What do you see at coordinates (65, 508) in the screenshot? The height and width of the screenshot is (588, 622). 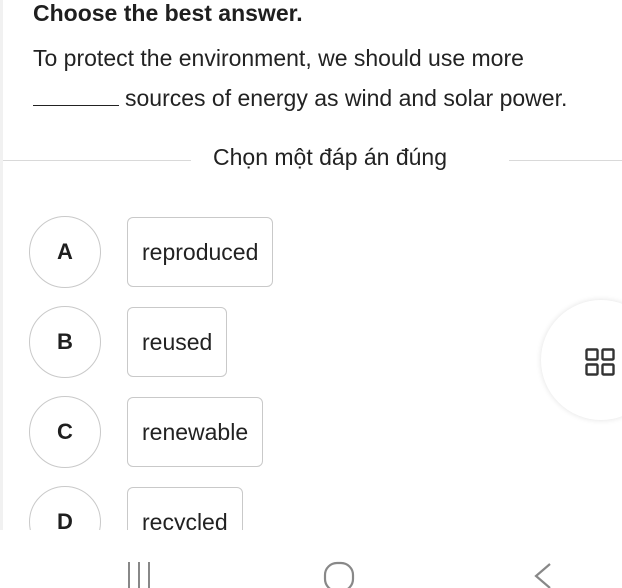 I see `option-d-letter: D` at bounding box center [65, 508].